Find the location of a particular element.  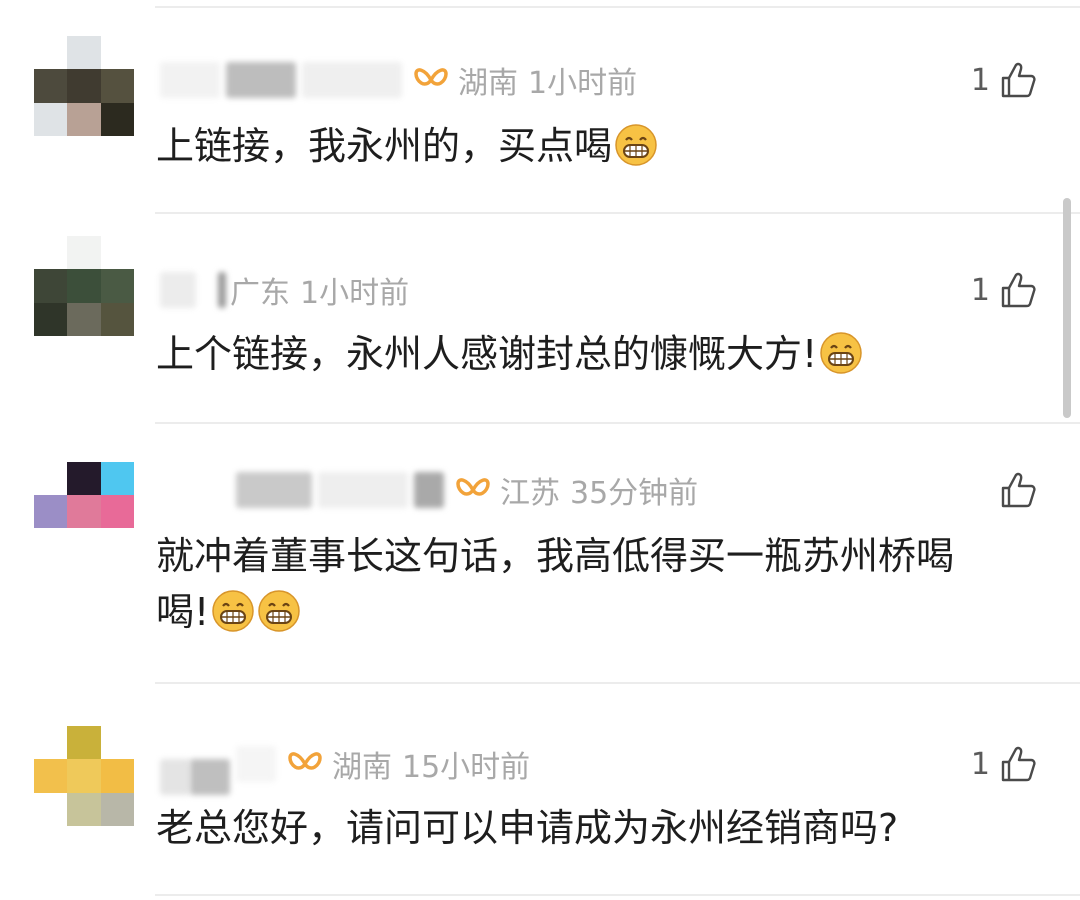

comment-meta: 江苏 35分钟前 is located at coordinates (429, 490).